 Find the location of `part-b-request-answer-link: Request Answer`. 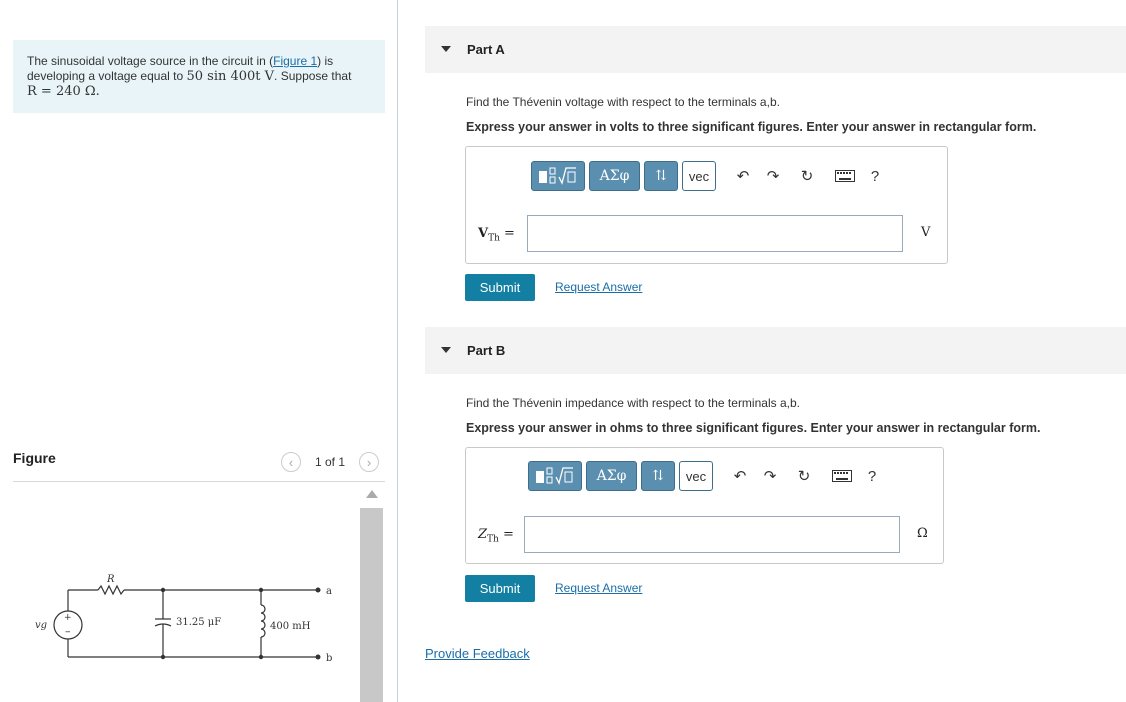

part-b-request-answer-link: Request Answer is located at coordinates (598, 588).